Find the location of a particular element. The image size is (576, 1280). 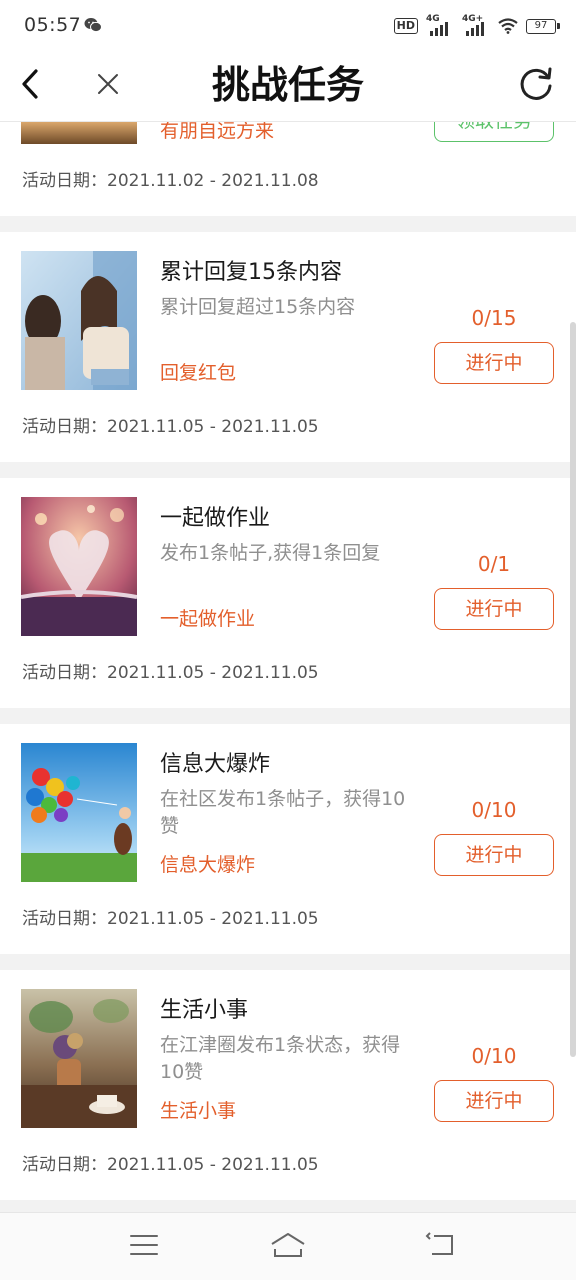

task-tag: 生活小事 is located at coordinates (198, 1111).